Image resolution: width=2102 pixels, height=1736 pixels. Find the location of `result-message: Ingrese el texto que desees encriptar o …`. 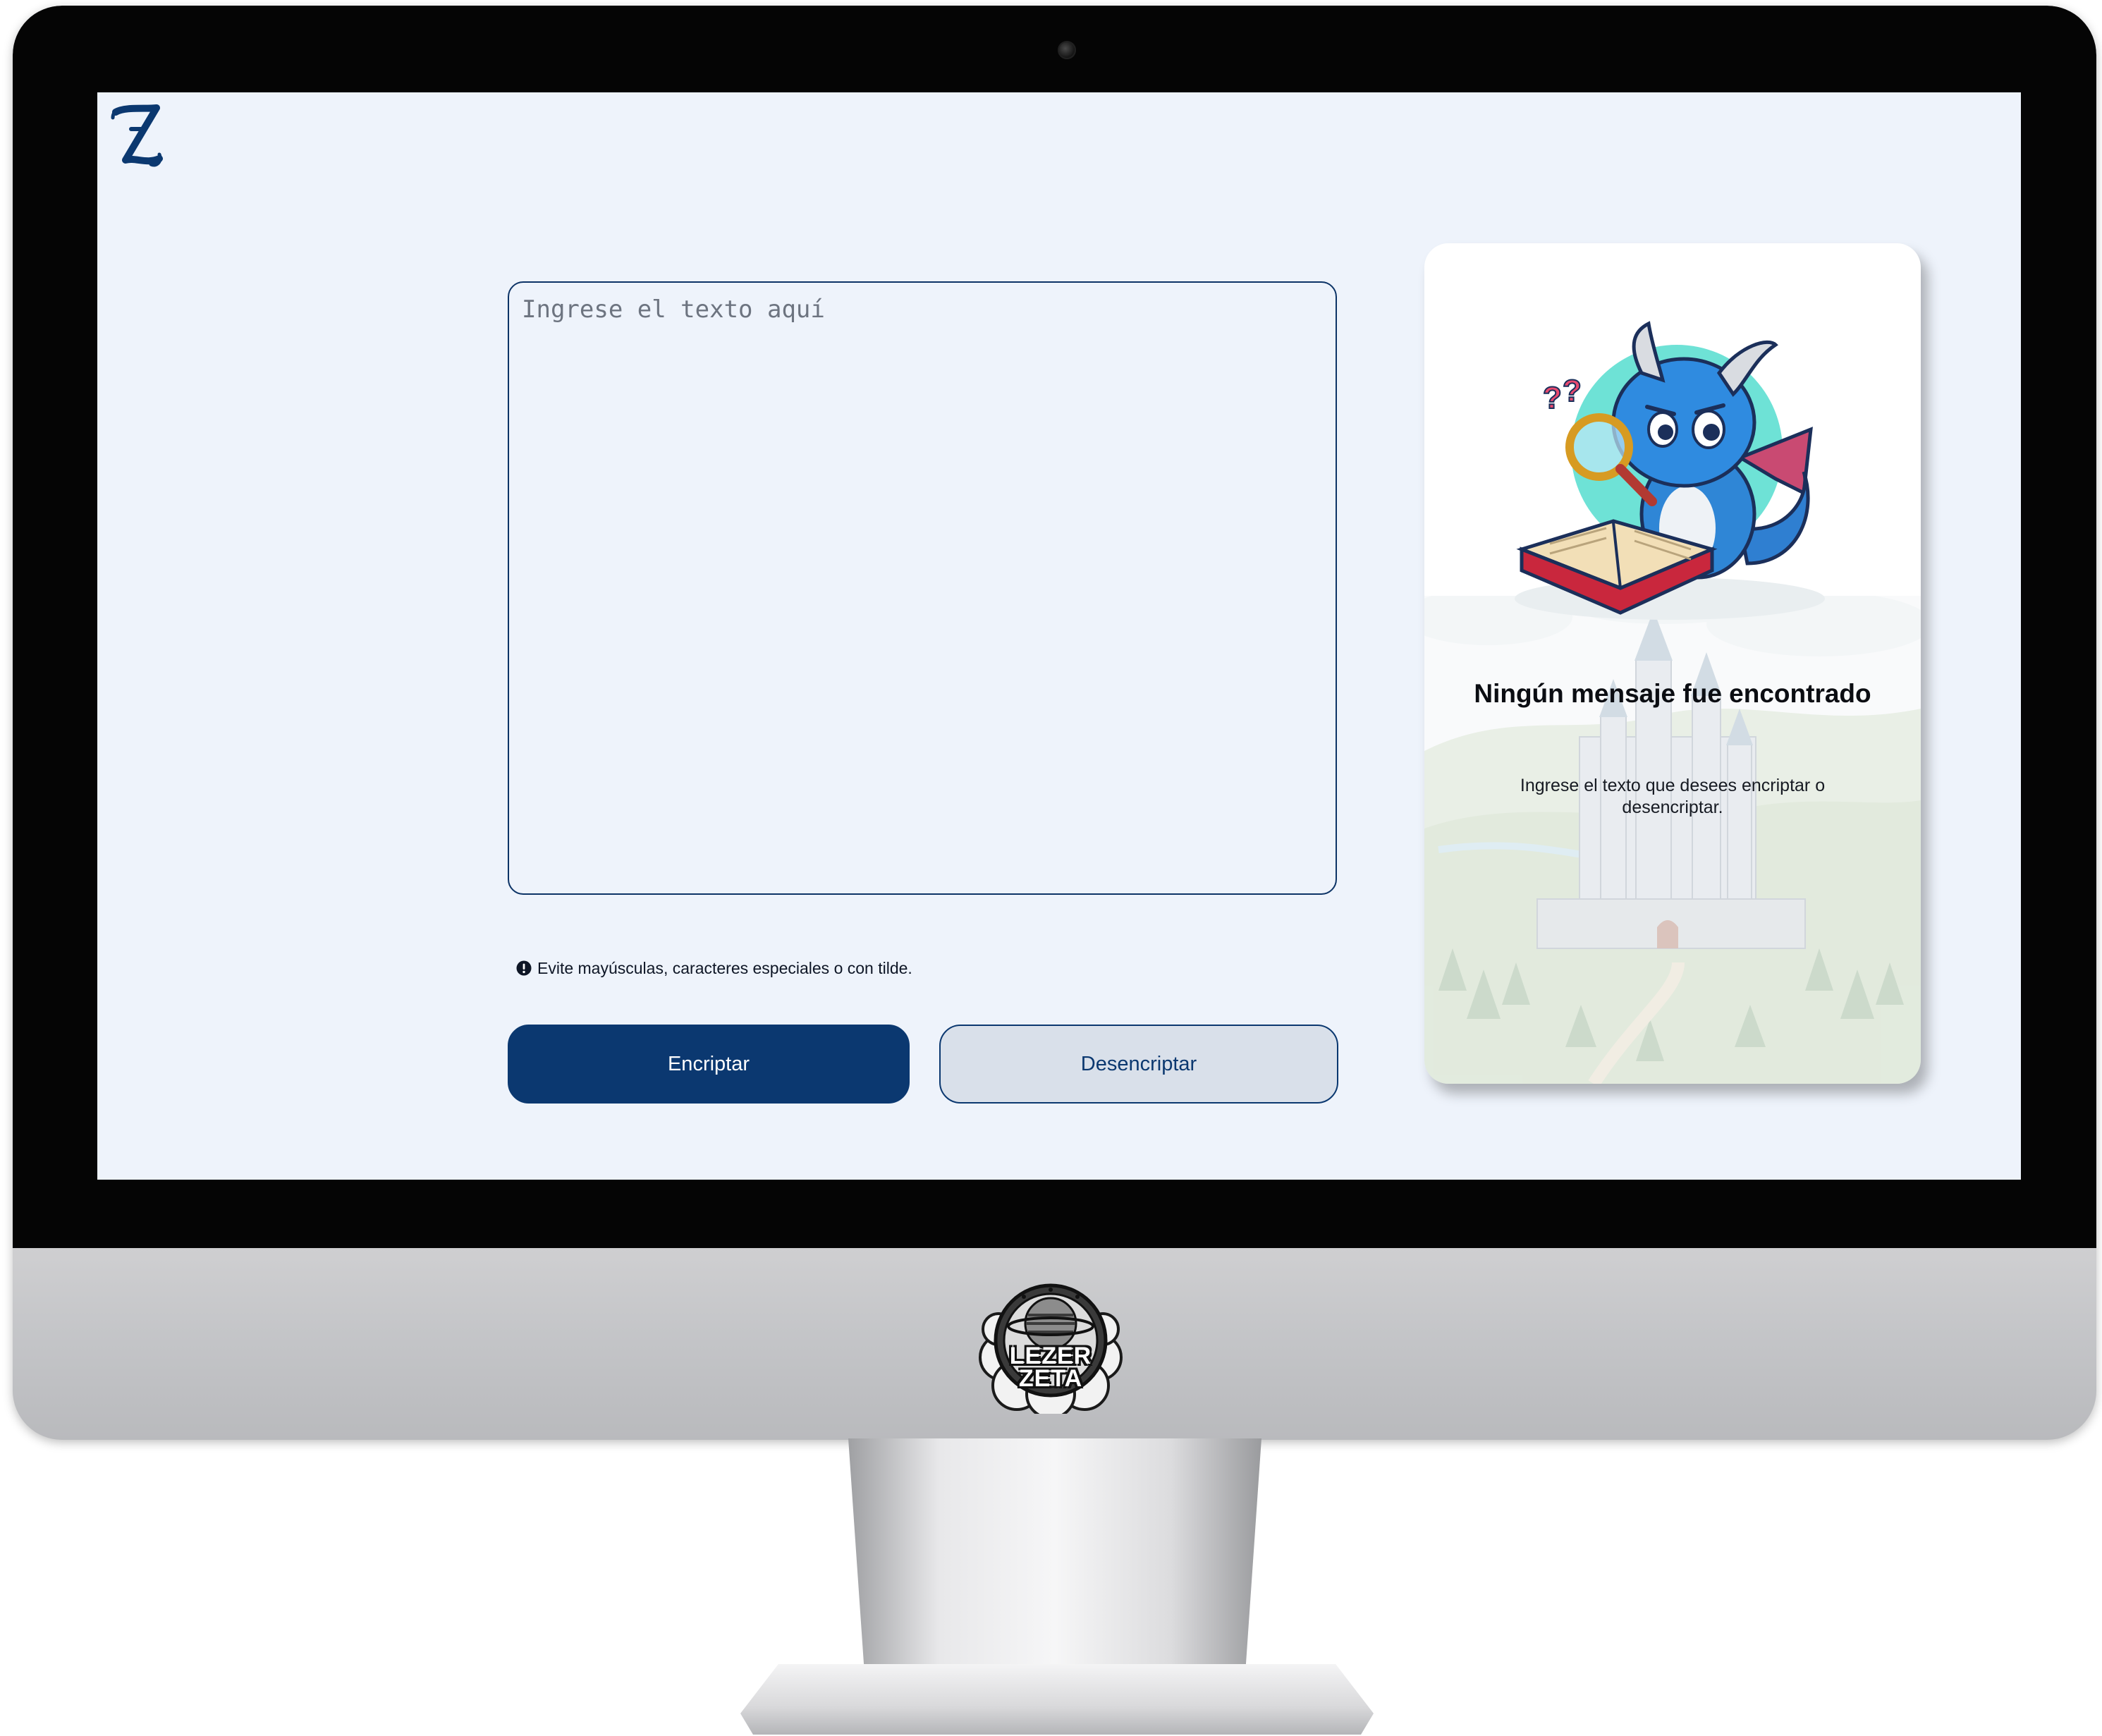

result-message: Ingrese el texto que desees encriptar o … is located at coordinates (1673, 797).